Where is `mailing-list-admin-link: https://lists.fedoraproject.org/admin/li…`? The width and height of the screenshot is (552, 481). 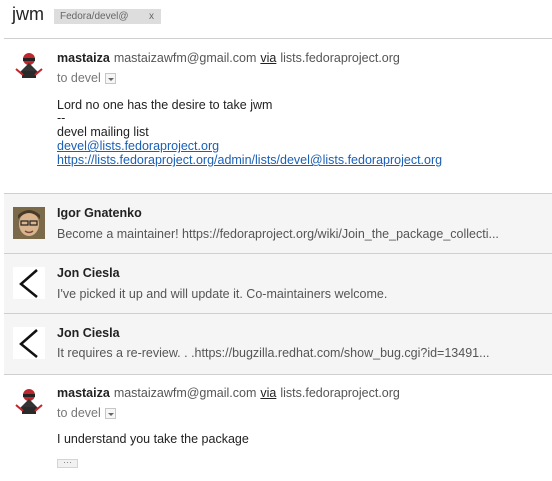
mailing-list-admin-link: https://lists.fedoraproject.org/admin/li… is located at coordinates (249, 160).